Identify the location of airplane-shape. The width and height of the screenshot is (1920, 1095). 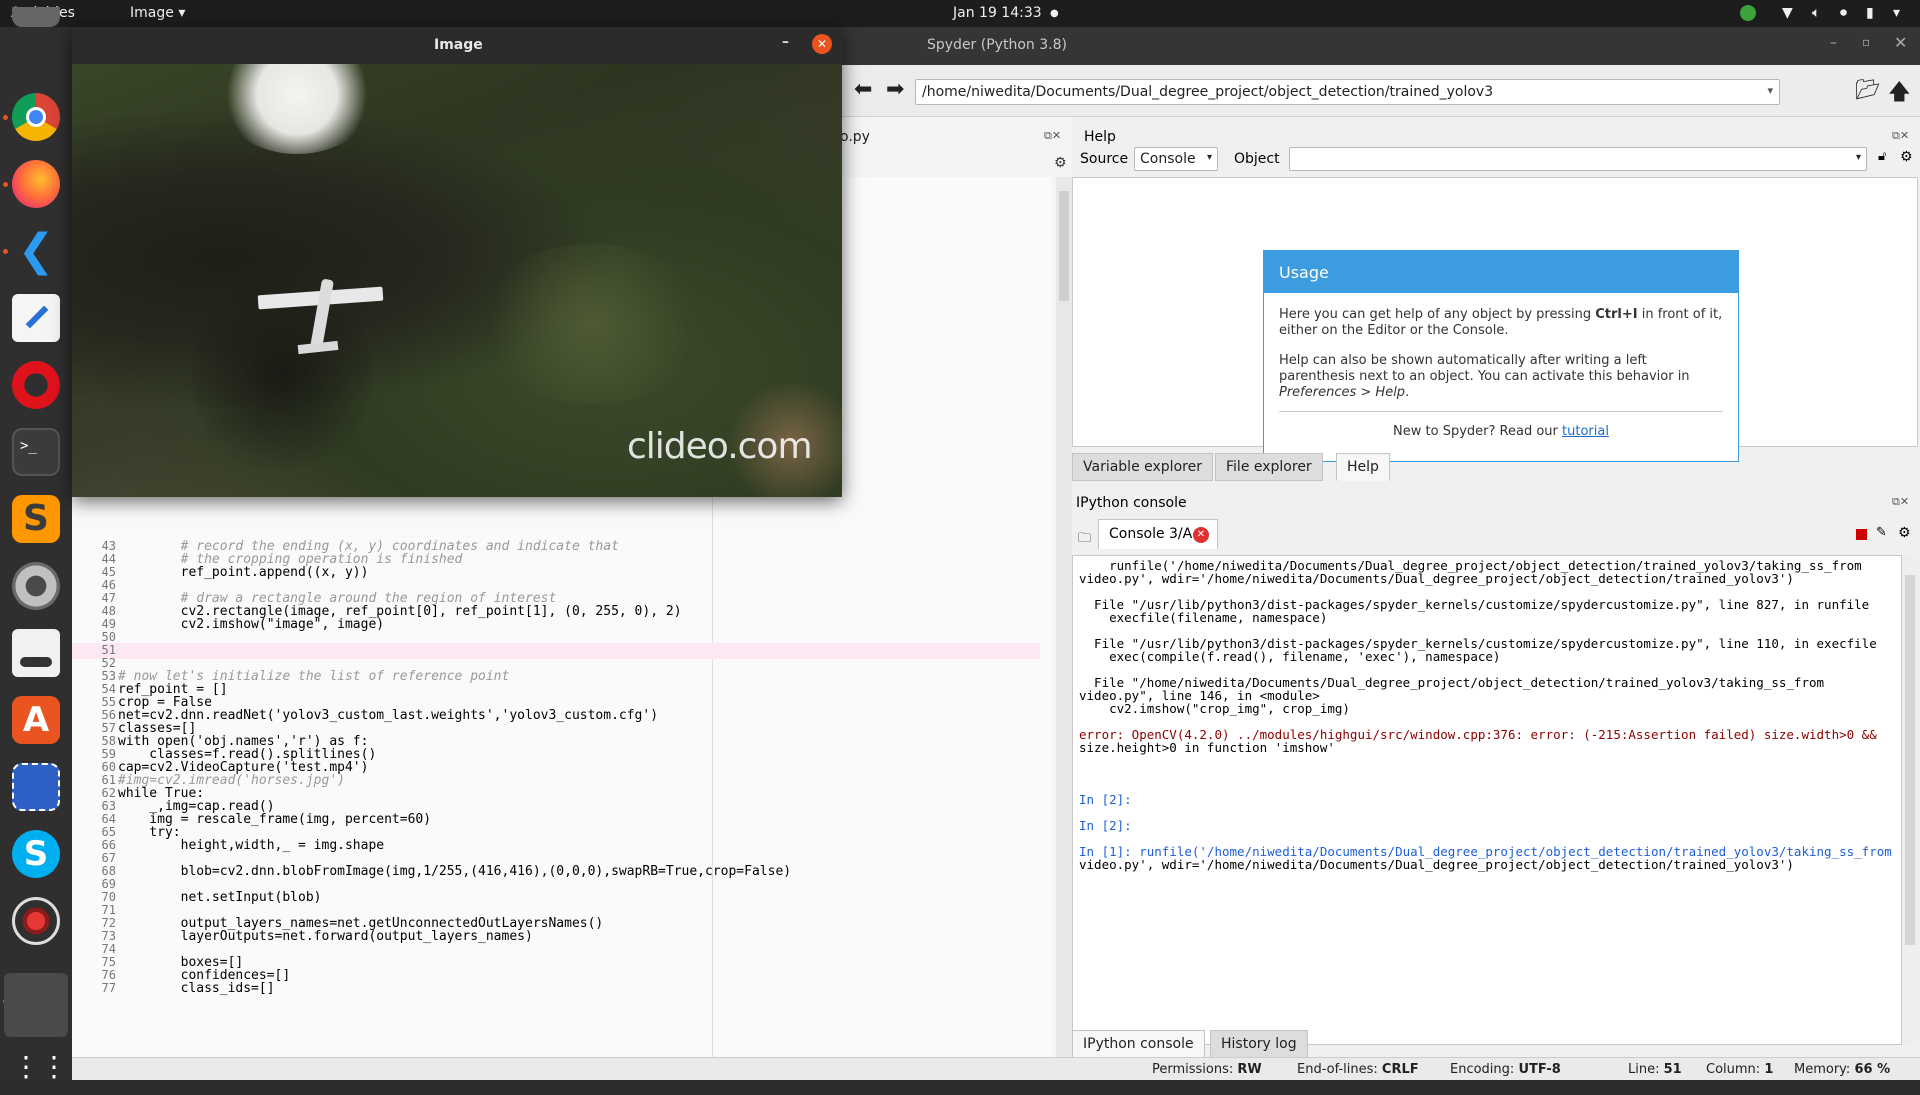
(322, 323).